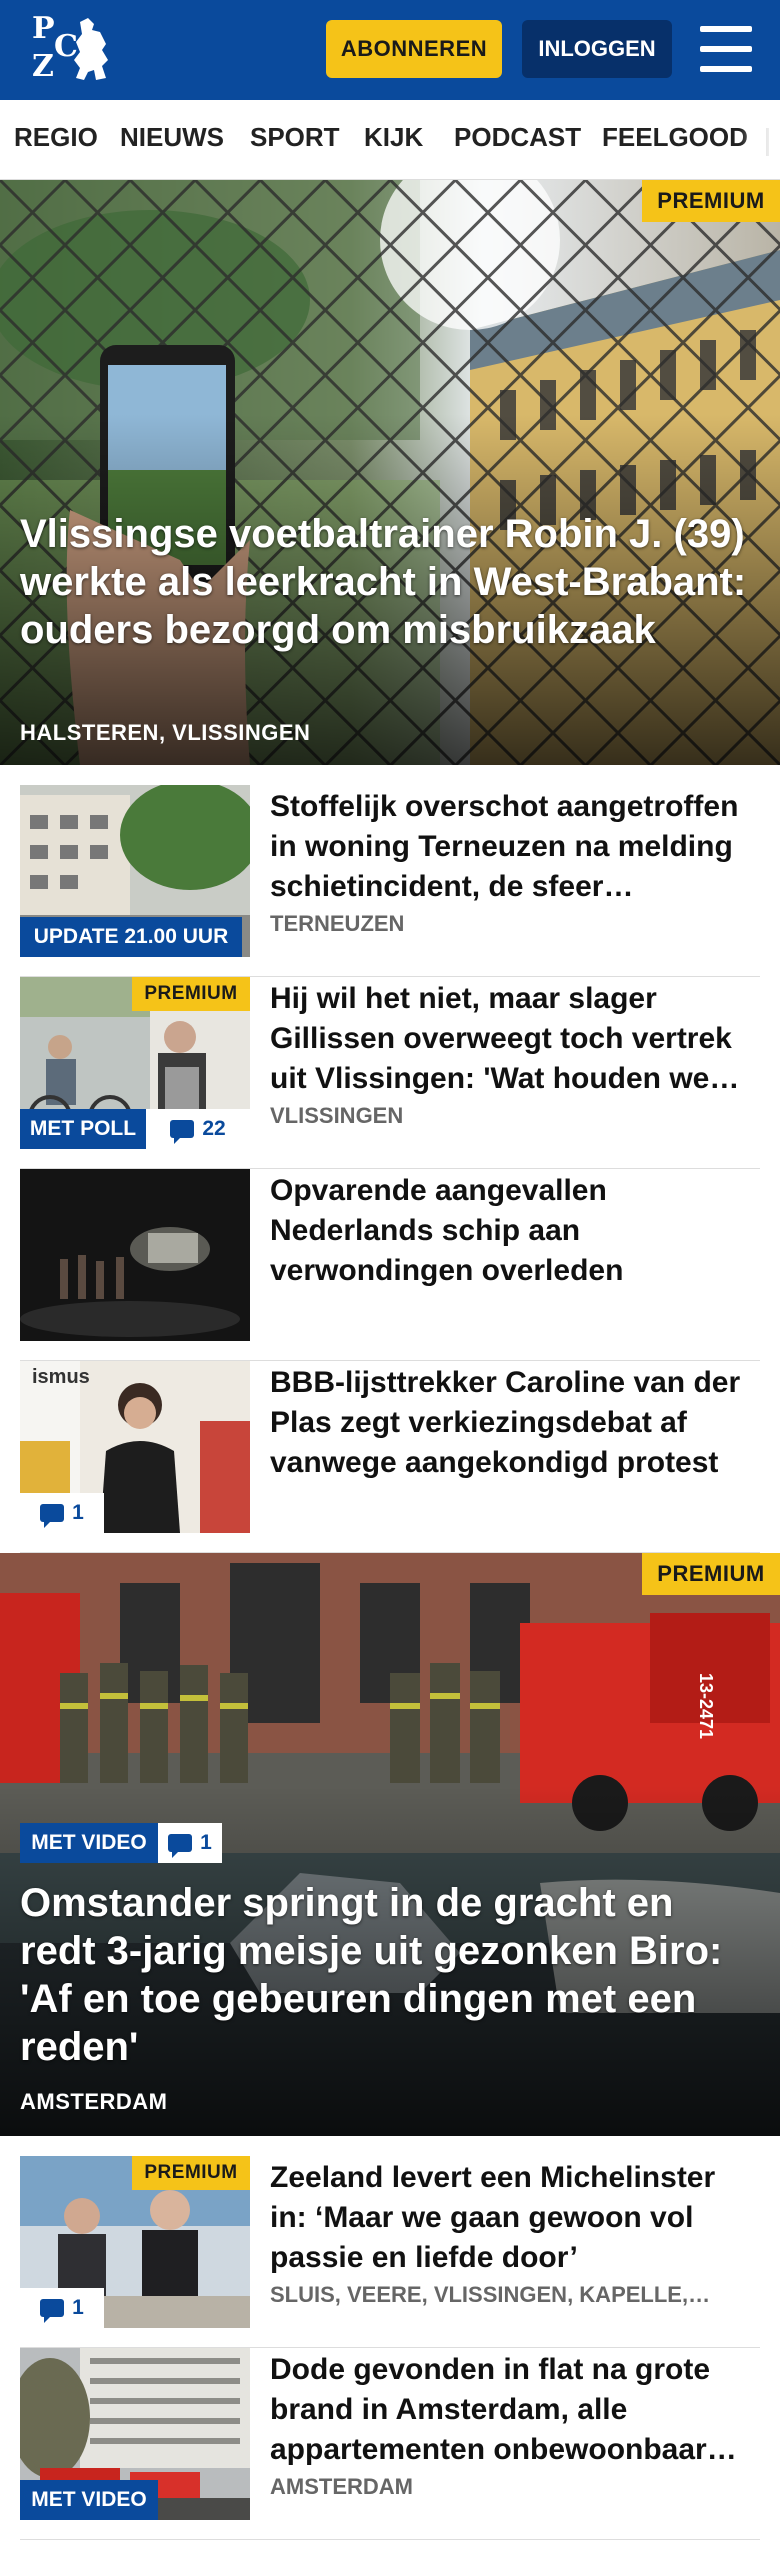 The image size is (780, 2560). I want to click on nav-item-kijk: KIJK, so click(393, 137).